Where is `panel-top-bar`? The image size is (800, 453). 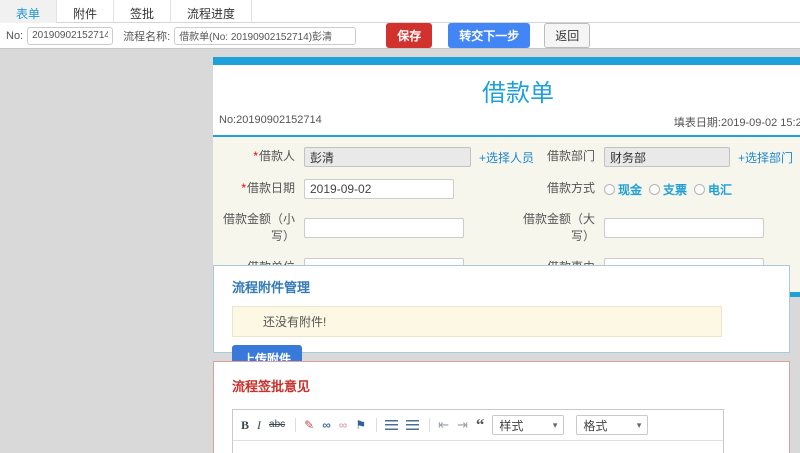
panel-top-bar is located at coordinates (506, 61).